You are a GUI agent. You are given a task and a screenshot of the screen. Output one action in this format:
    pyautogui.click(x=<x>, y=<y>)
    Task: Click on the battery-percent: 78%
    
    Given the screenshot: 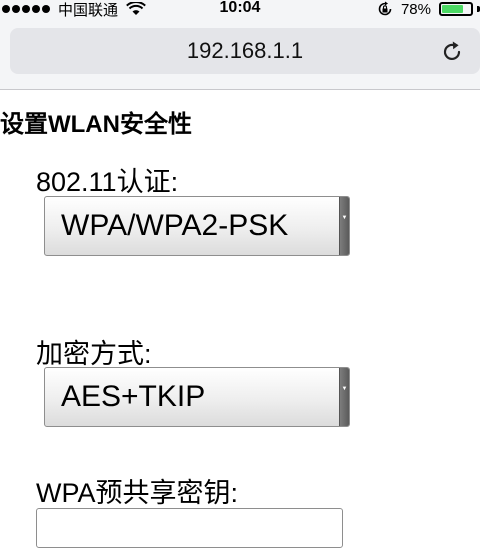 What is the action you would take?
    pyautogui.click(x=415, y=9)
    